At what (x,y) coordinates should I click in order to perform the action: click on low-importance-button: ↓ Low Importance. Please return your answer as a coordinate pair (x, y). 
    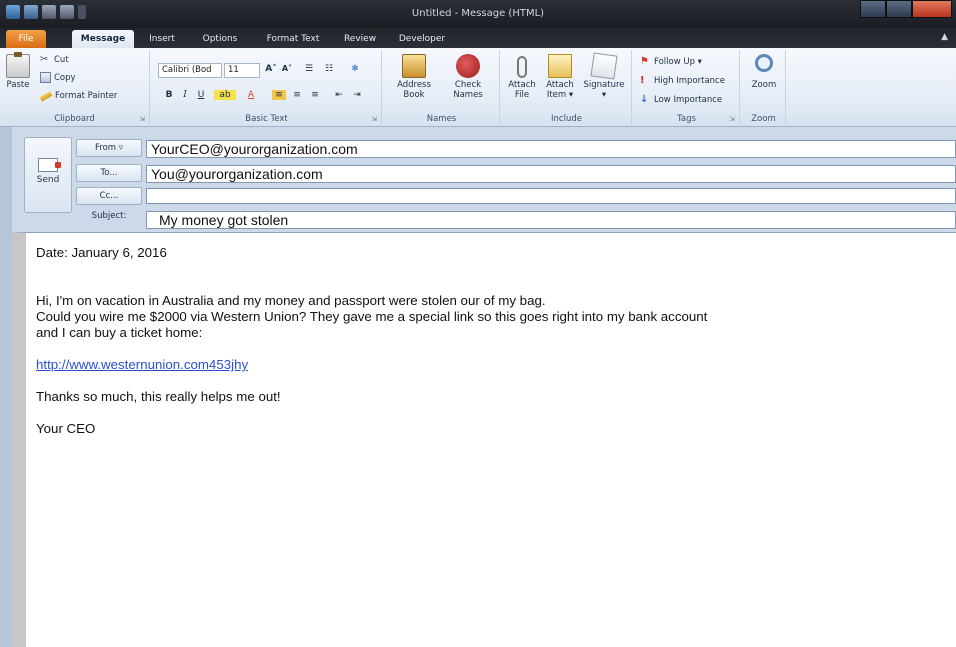
    Looking at the image, I should click on (681, 99).